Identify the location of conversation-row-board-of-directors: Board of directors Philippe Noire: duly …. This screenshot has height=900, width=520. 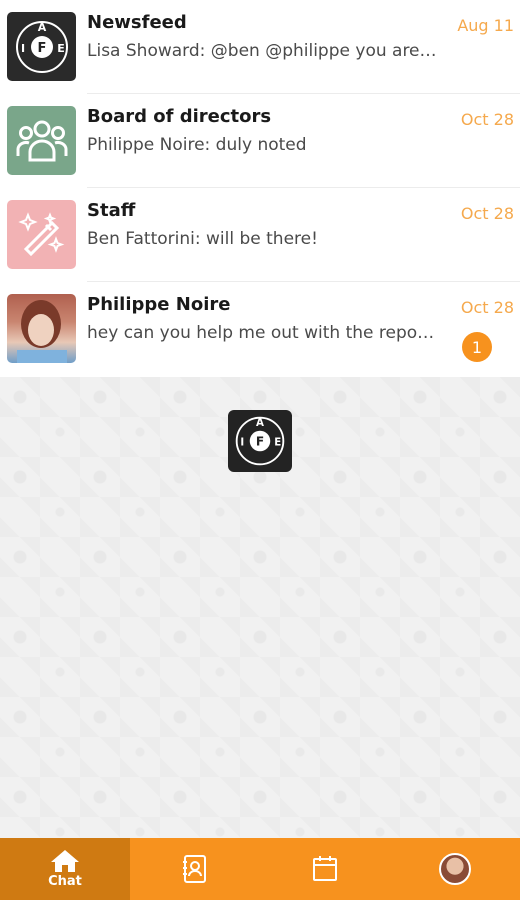
(260, 141).